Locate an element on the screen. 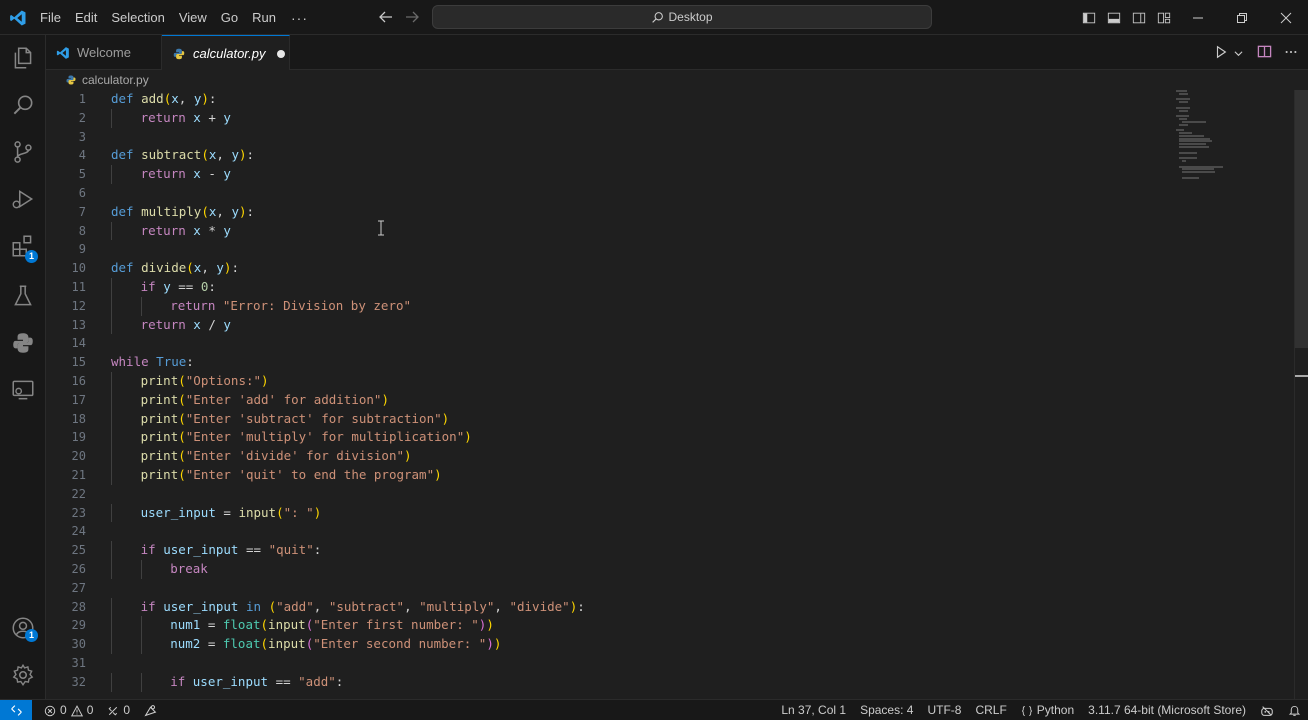 Image resolution: width=1308 pixels, height=720 pixels. breadcrumb-file: calculator.py is located at coordinates (115, 80).